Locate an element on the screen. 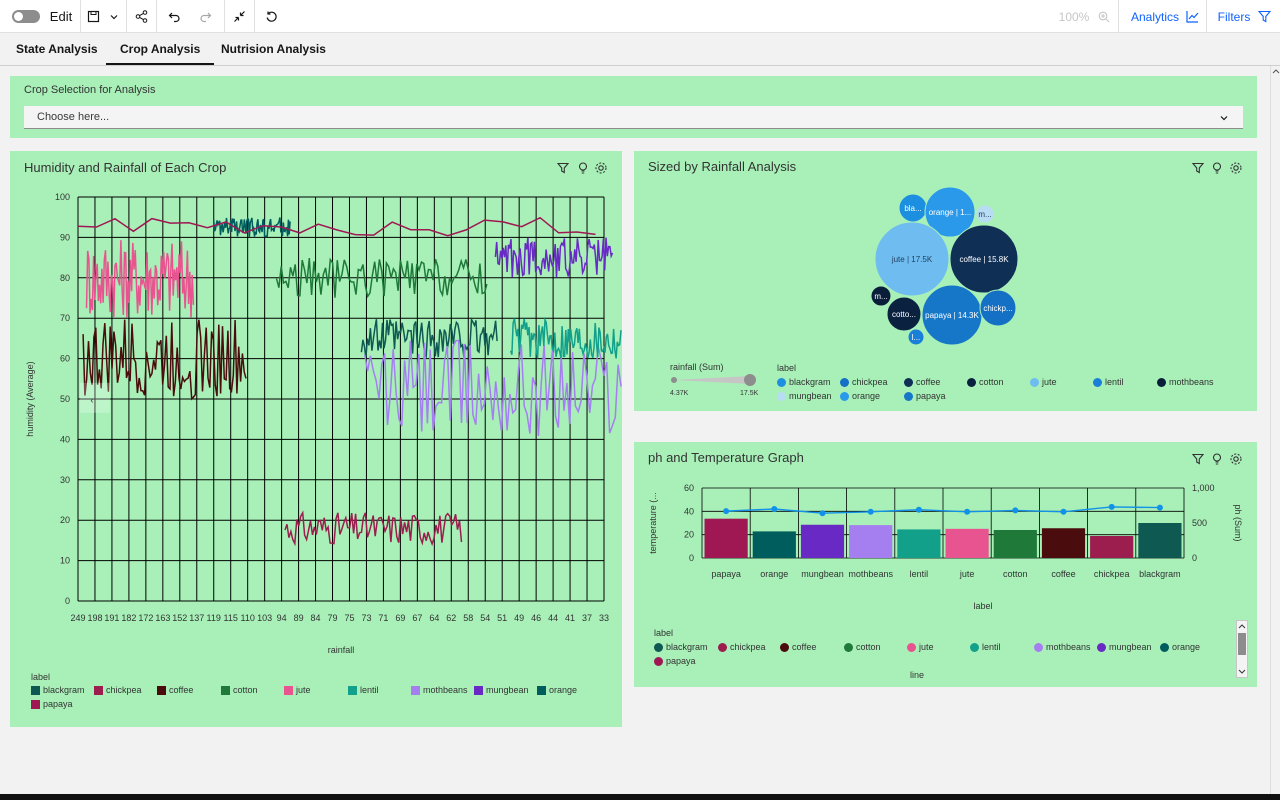 Image resolution: width=1280 pixels, height=800 pixels. ph-point-jute is located at coordinates (967, 511).